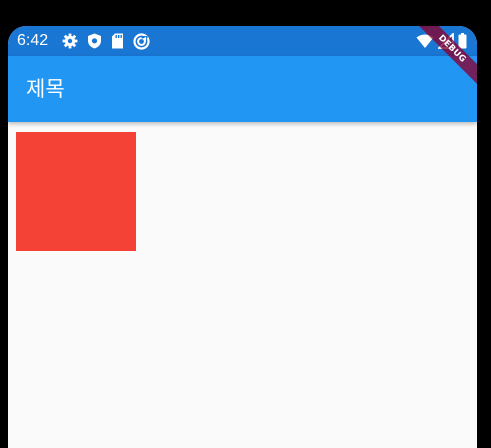  Describe the element at coordinates (33, 40) in the screenshot. I see `status-time: 6:42` at that location.